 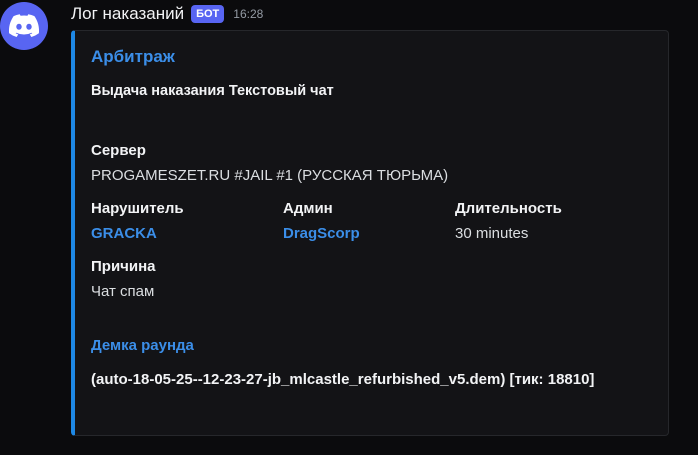 What do you see at coordinates (137, 234) in the screenshot?
I see `offender-link: GRACKA` at bounding box center [137, 234].